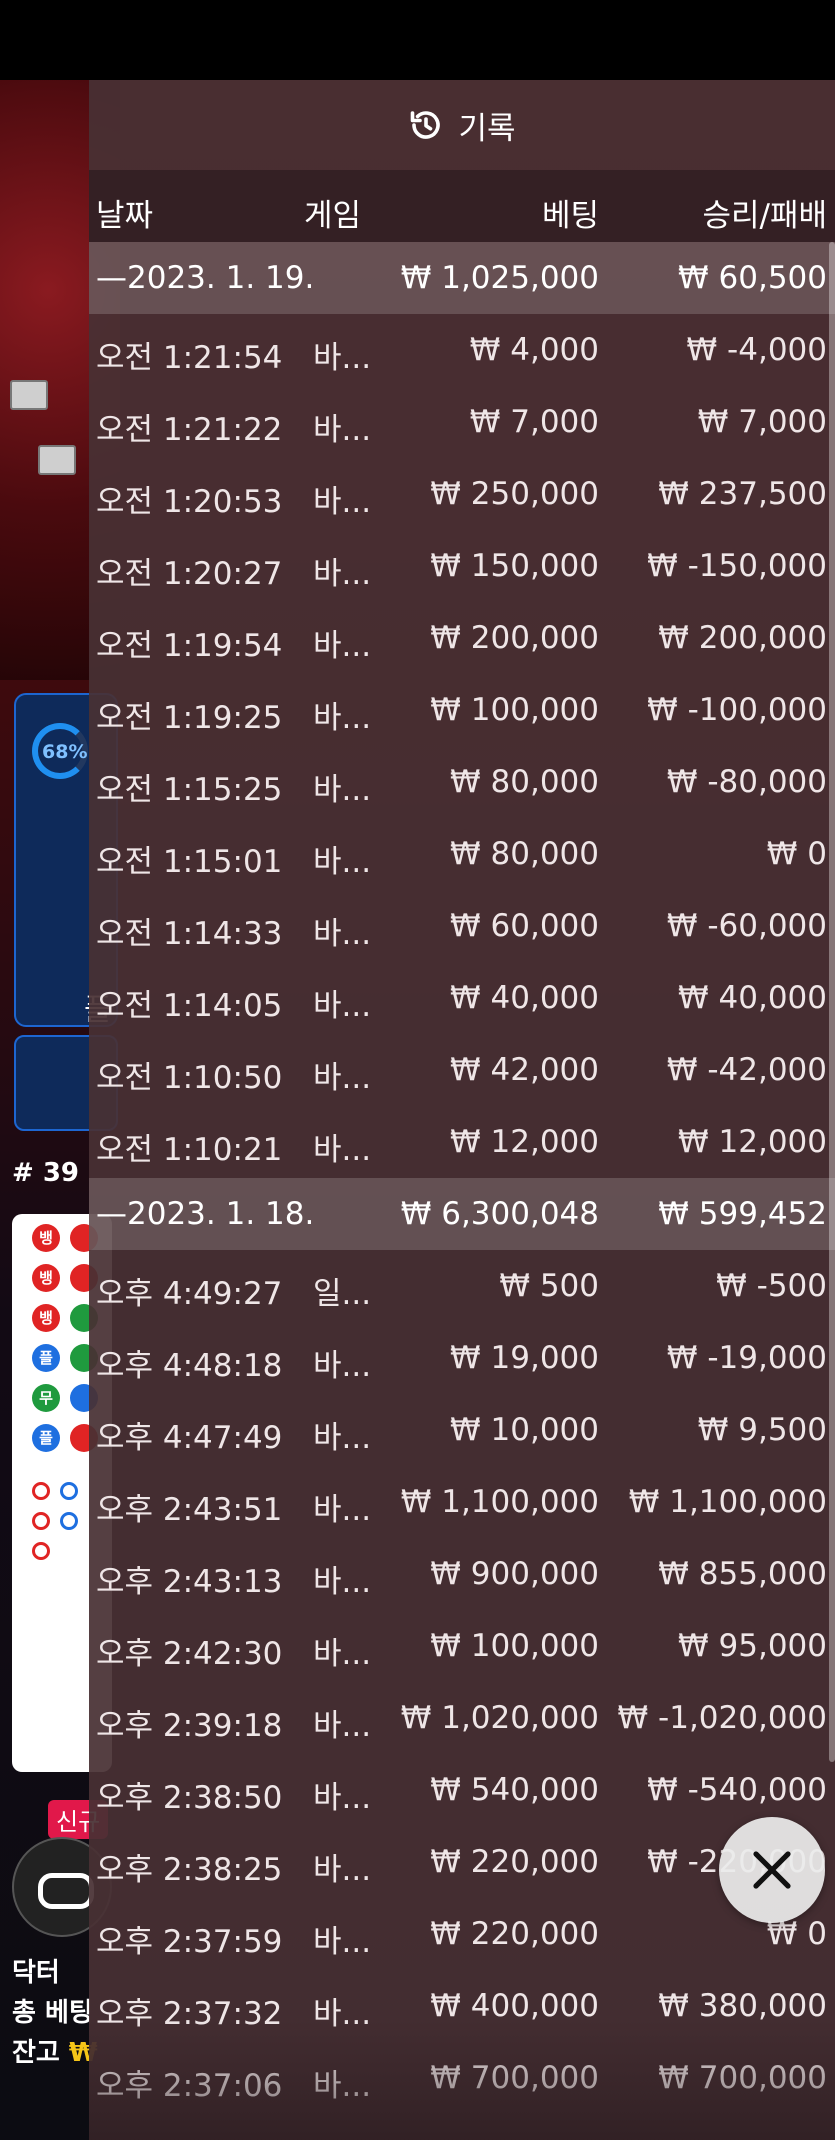  What do you see at coordinates (737, 1790) in the screenshot?
I see `row-result: ₩ -540,000` at bounding box center [737, 1790].